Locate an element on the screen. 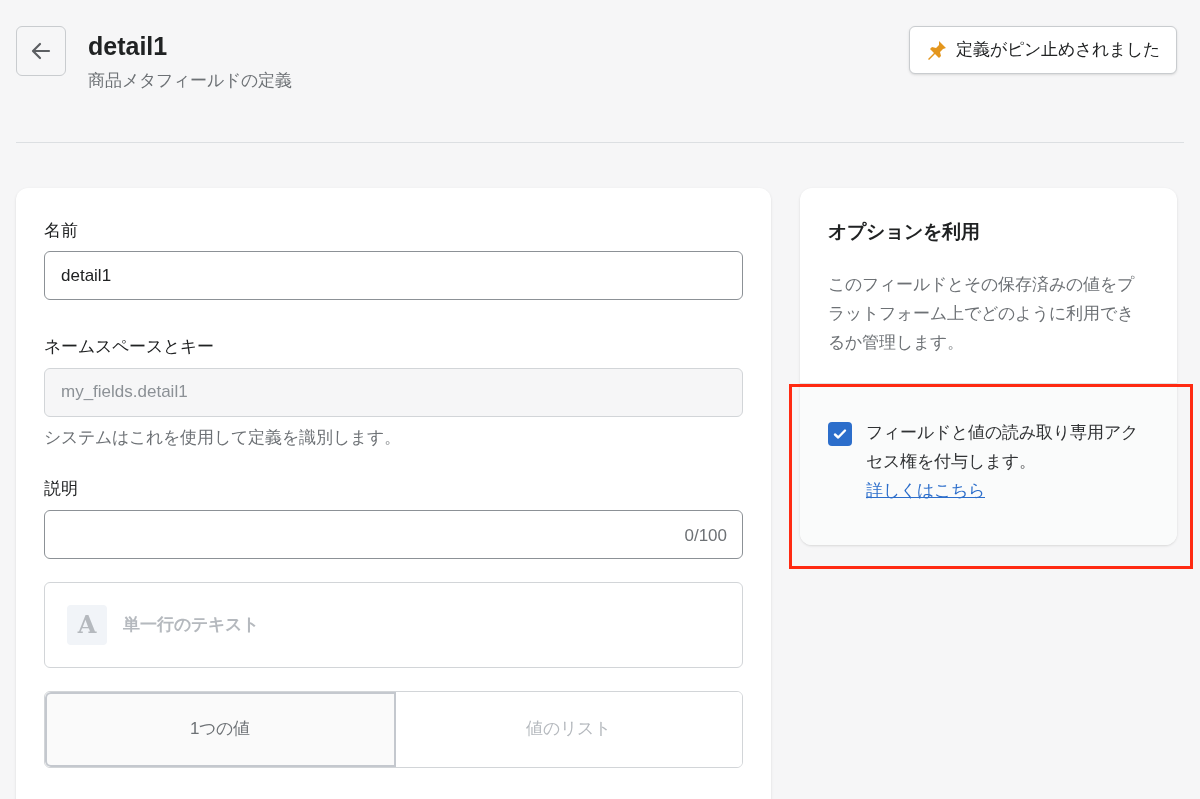  options-description: このフィールドとその保存済みの値をプラットフォーム上でどのように利用できるか管理します。 is located at coordinates (982, 314).